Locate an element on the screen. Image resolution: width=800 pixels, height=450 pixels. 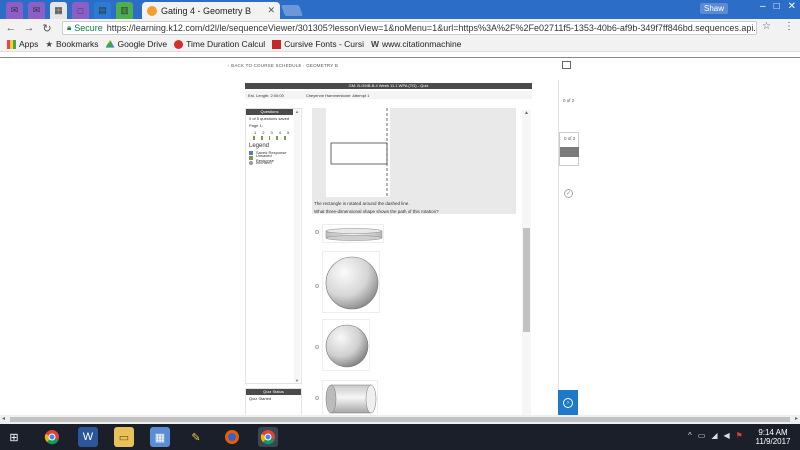
chrome-active-taskbar-icon is located at coordinates (268, 437).